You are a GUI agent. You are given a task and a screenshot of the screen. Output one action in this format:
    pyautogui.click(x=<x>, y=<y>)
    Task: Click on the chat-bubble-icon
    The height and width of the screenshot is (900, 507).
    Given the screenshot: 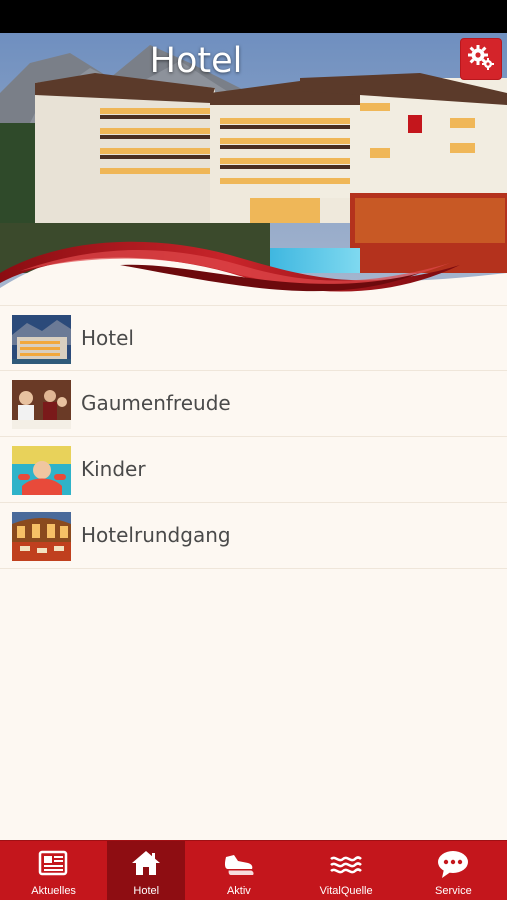 What is the action you would take?
    pyautogui.click(x=453, y=866)
    